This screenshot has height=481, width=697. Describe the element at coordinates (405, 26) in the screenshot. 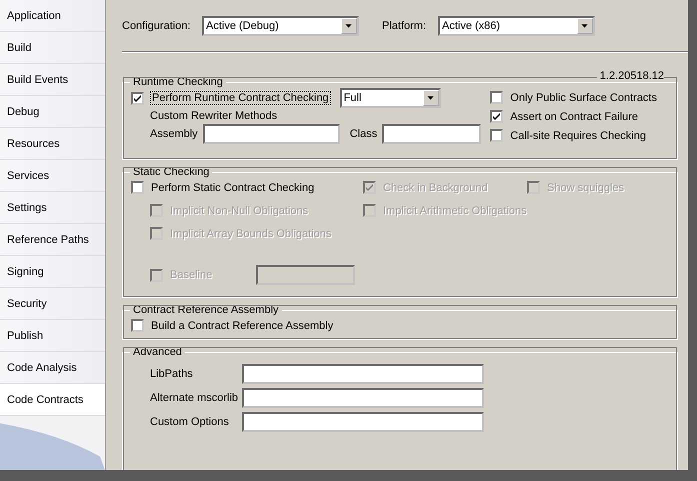

I see `platform-label: Platform:` at that location.